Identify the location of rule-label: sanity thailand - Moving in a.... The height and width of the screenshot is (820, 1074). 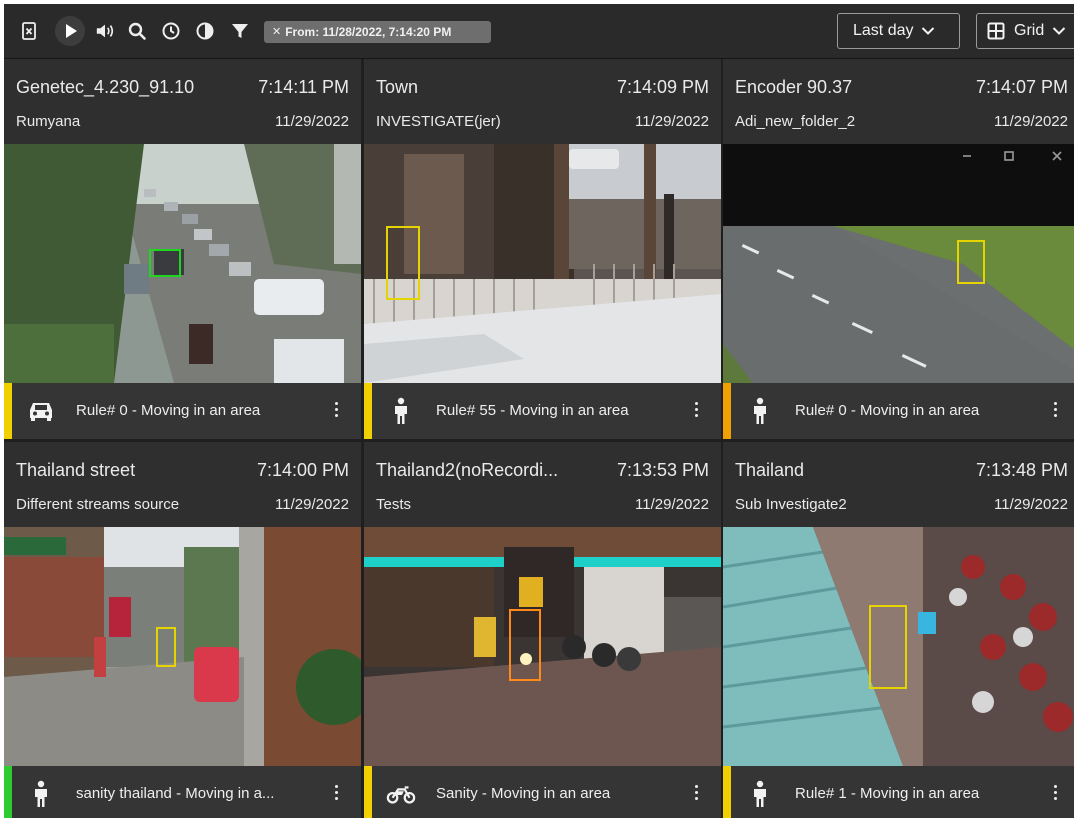
(175, 793).